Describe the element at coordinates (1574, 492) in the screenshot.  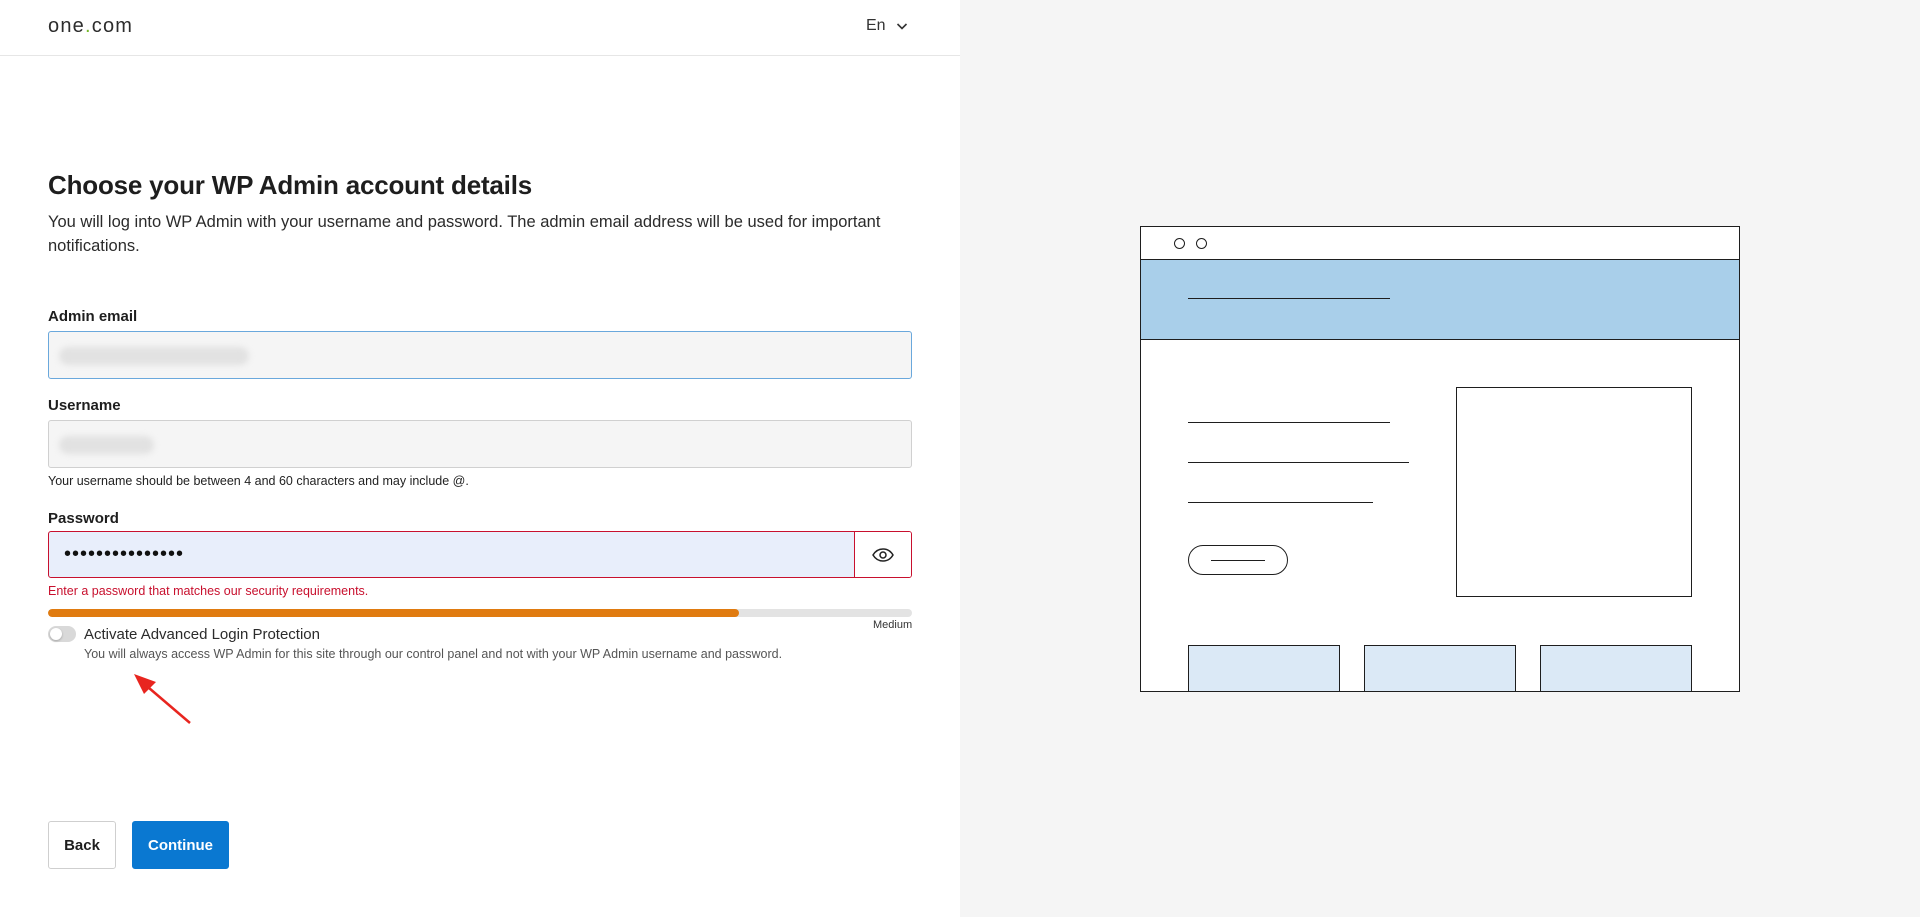
I see `mockup-image-box` at that location.